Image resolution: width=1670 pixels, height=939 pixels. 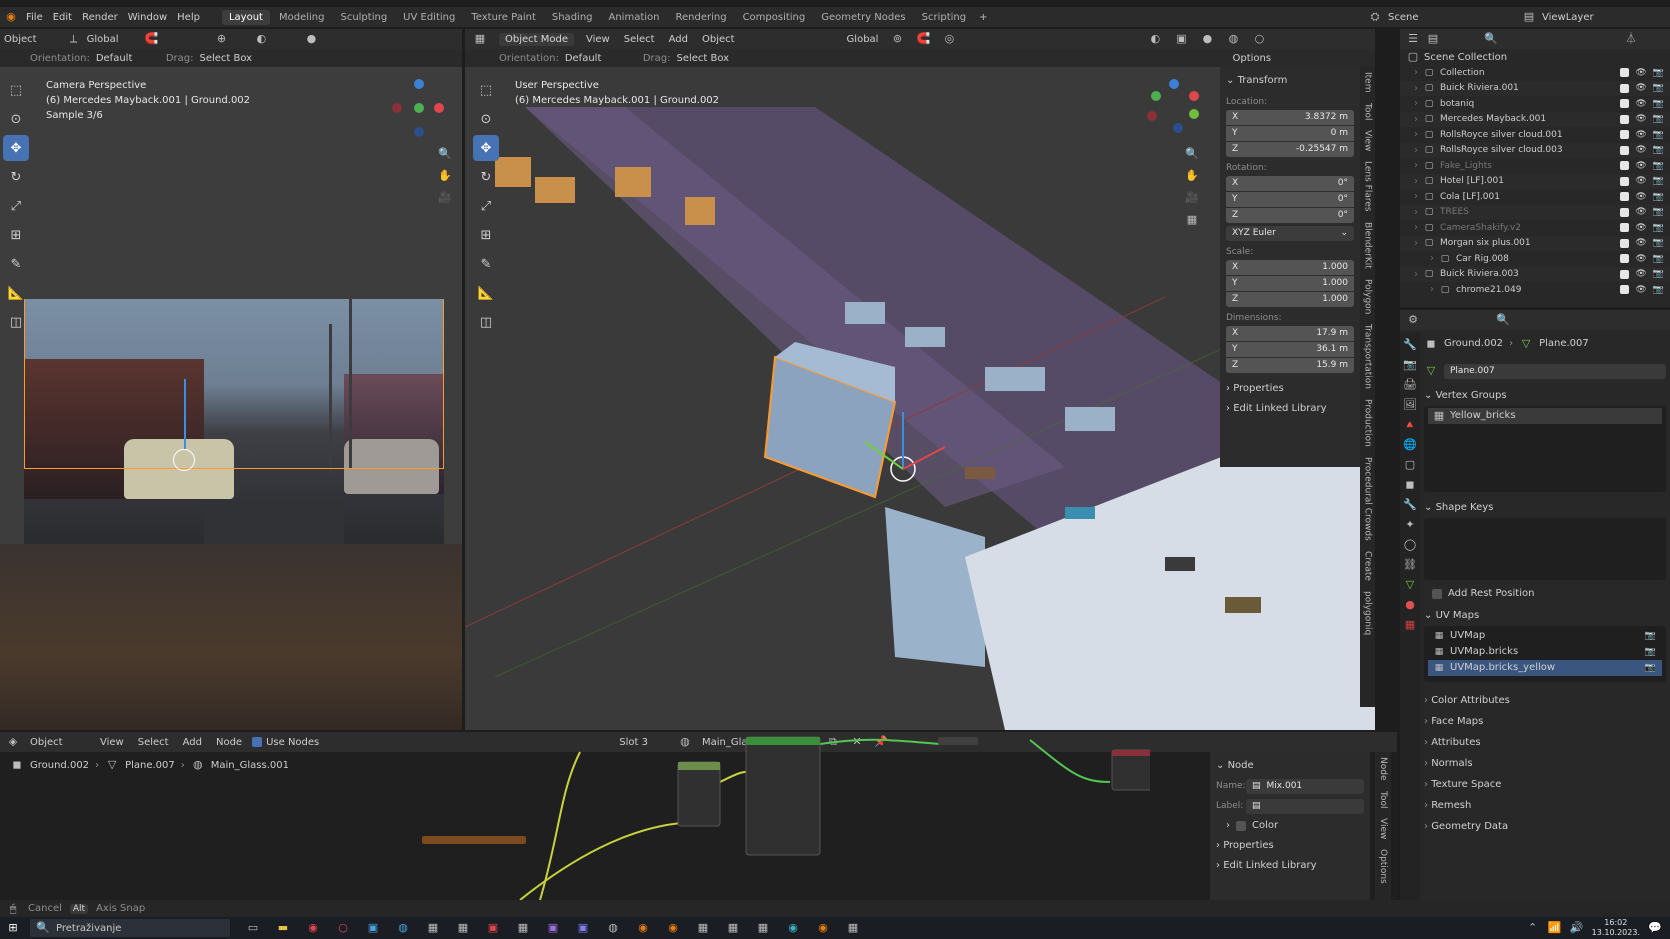 What do you see at coordinates (1535, 290) in the screenshot?
I see `outliner-item: › ▢ chrome21.049 👁 📷` at bounding box center [1535, 290].